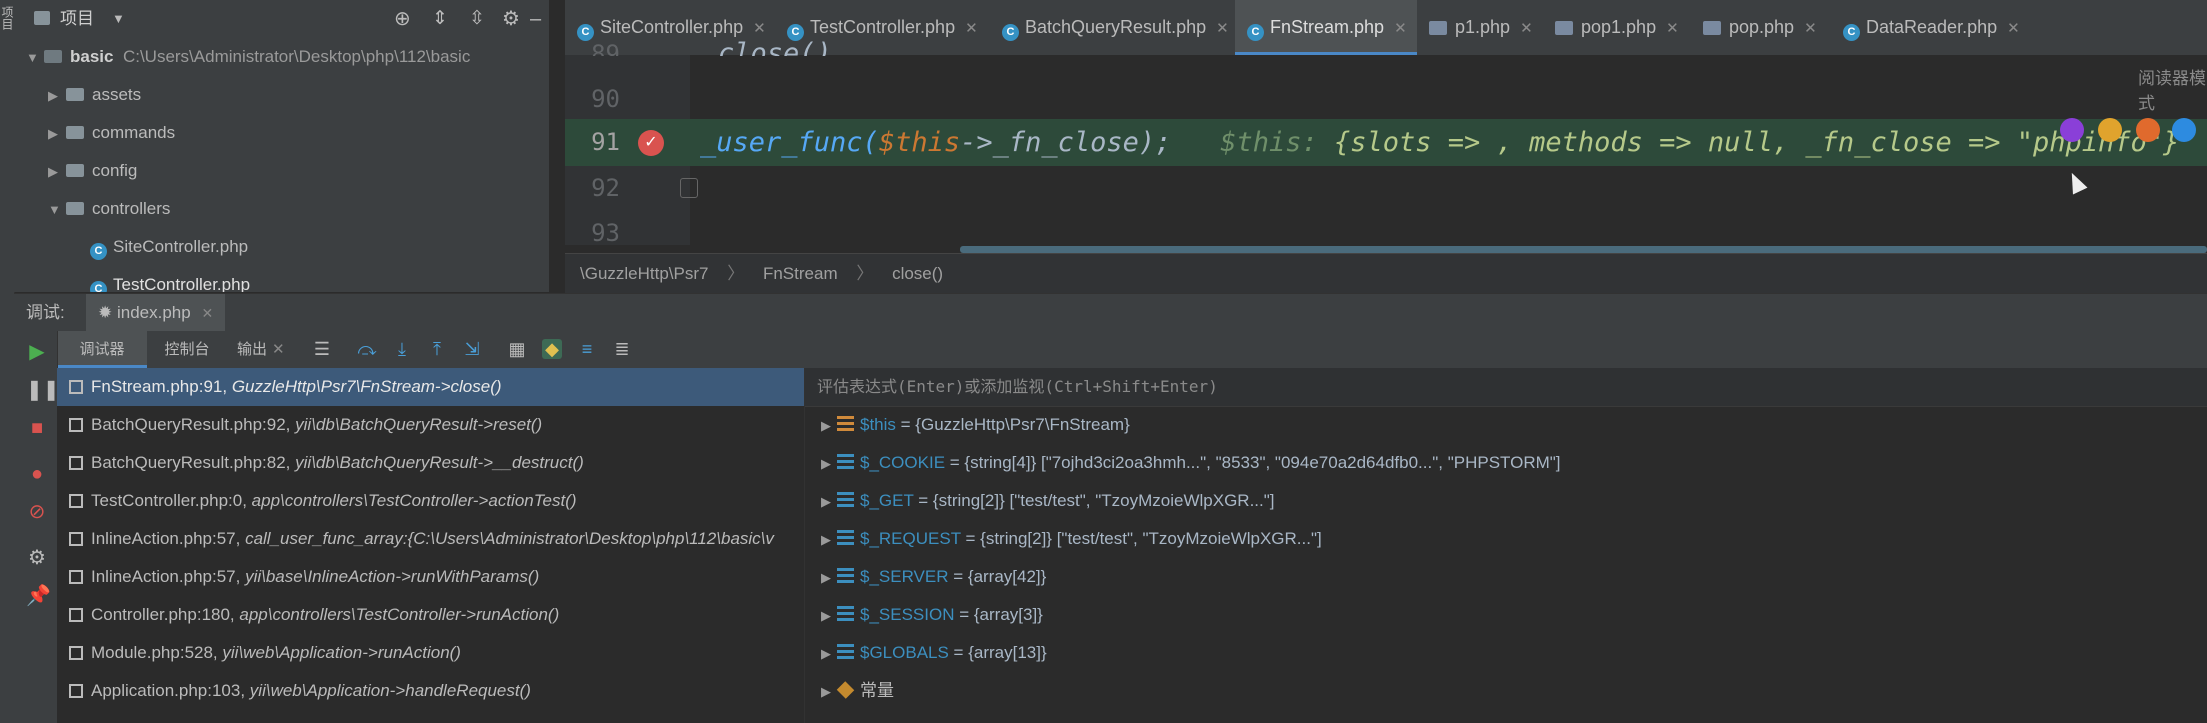 The image size is (2207, 723). I want to click on step-out-icon: ⤒, so click(437, 349).